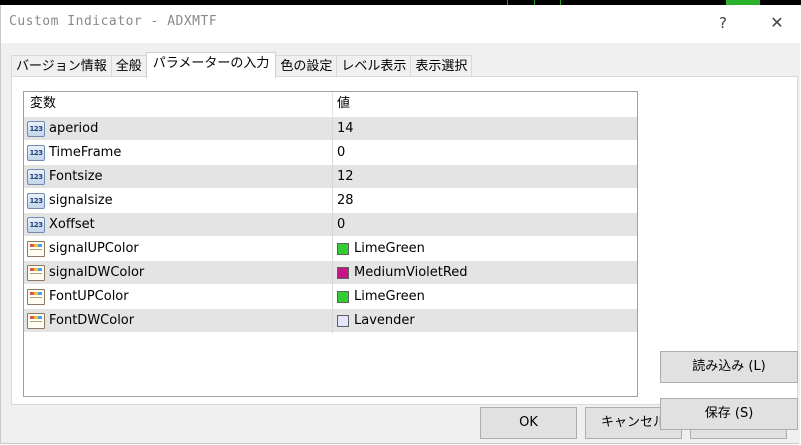 This screenshot has width=801, height=445. Describe the element at coordinates (178, 152) in the screenshot. I see `parameter-name-cell: 123 TimeFrame` at that location.